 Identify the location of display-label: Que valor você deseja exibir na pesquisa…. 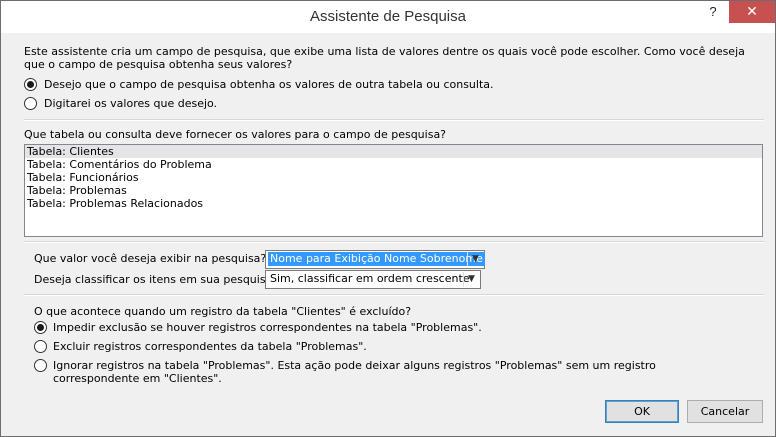
(150, 258).